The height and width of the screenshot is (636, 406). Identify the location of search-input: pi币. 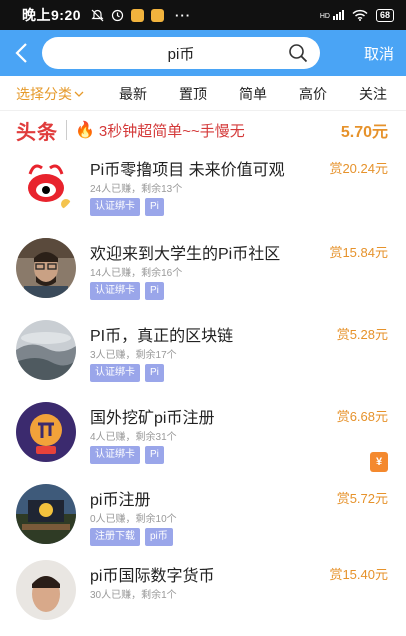
(181, 53).